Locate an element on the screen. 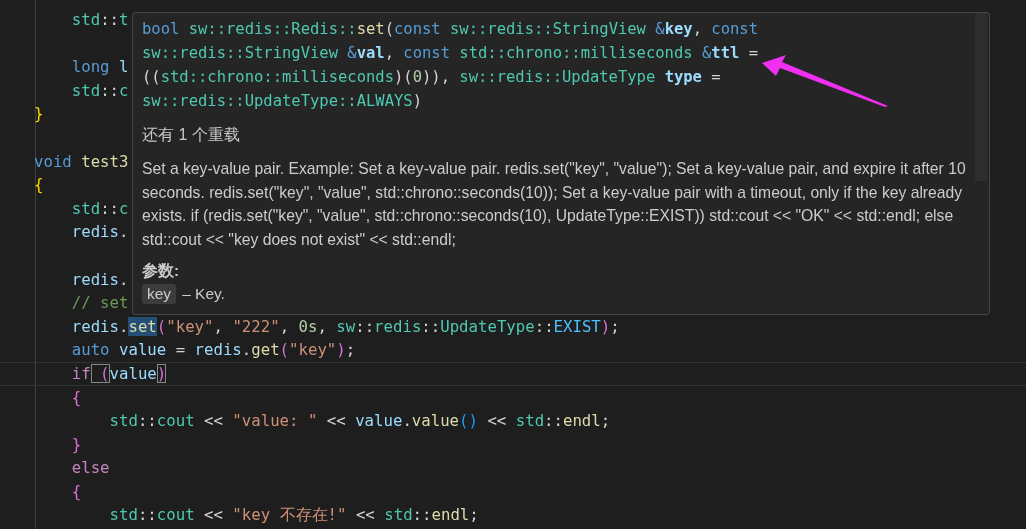 This screenshot has height=529, width=1026. code-line: // set is located at coordinates (99, 303).